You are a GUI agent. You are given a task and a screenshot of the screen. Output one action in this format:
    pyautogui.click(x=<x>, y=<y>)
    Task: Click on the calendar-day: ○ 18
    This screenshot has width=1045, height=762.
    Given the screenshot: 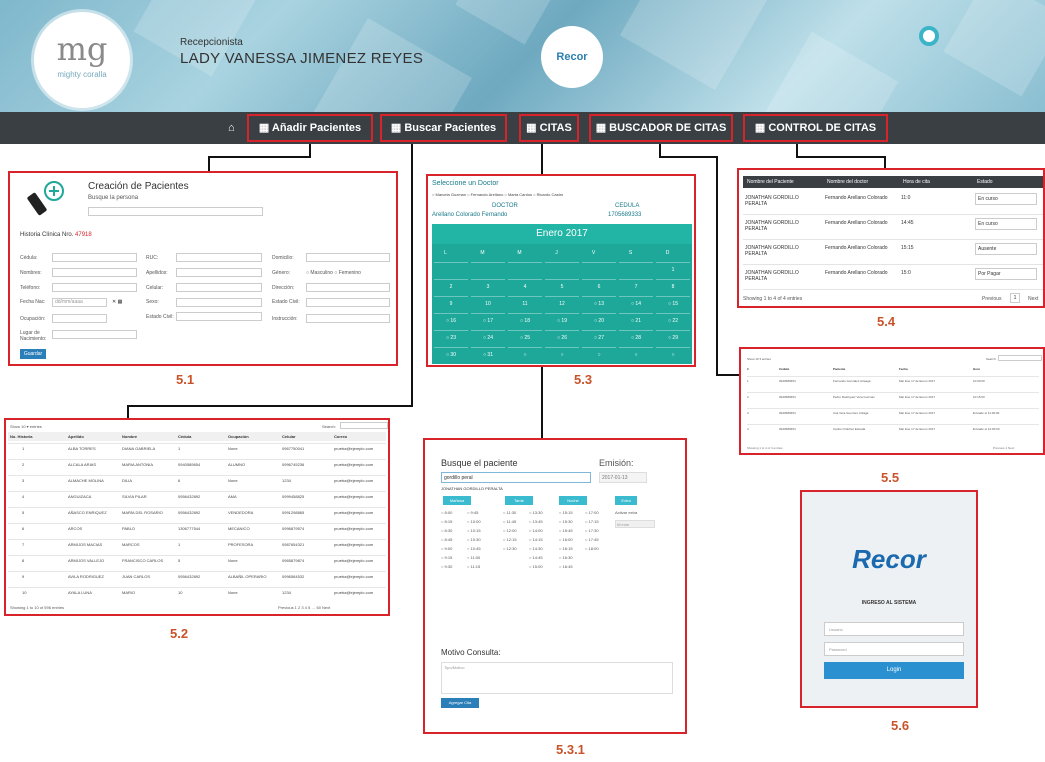 What is the action you would take?
    pyautogui.click(x=525, y=320)
    